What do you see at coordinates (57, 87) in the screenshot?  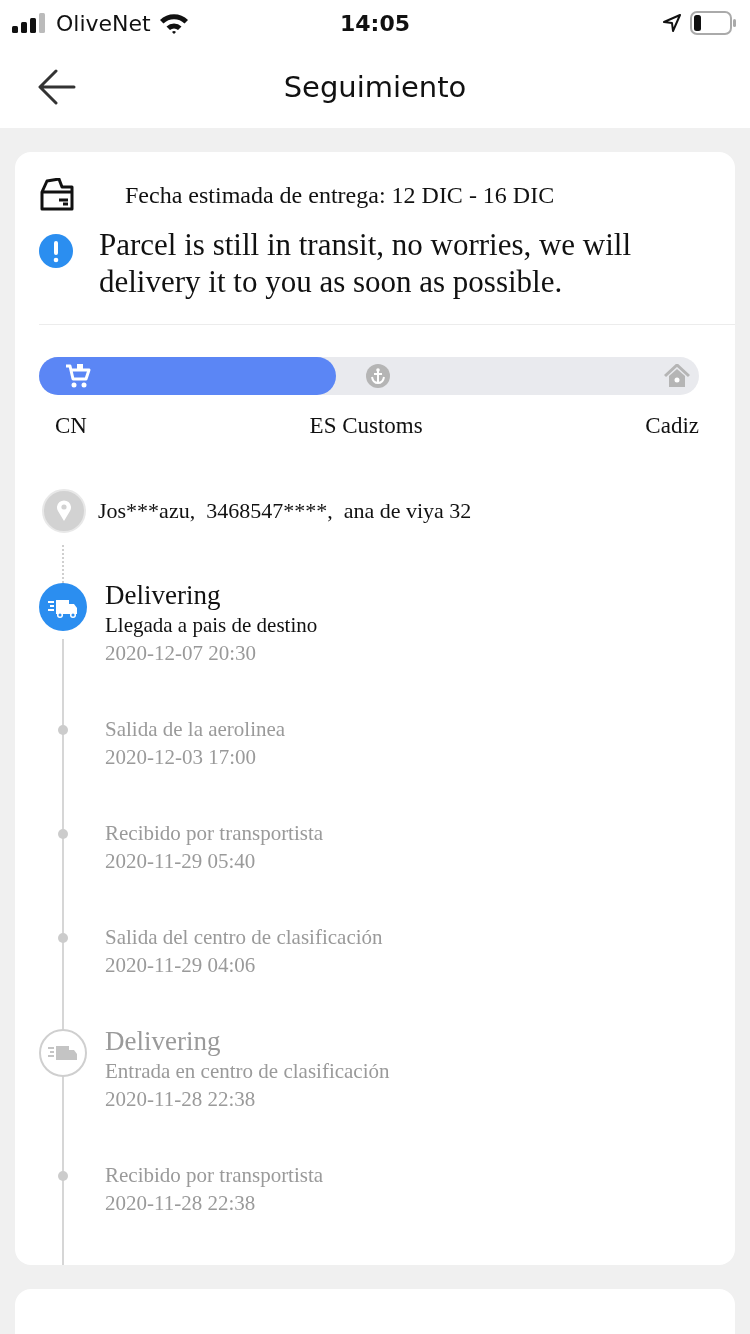 I see `back-button` at bounding box center [57, 87].